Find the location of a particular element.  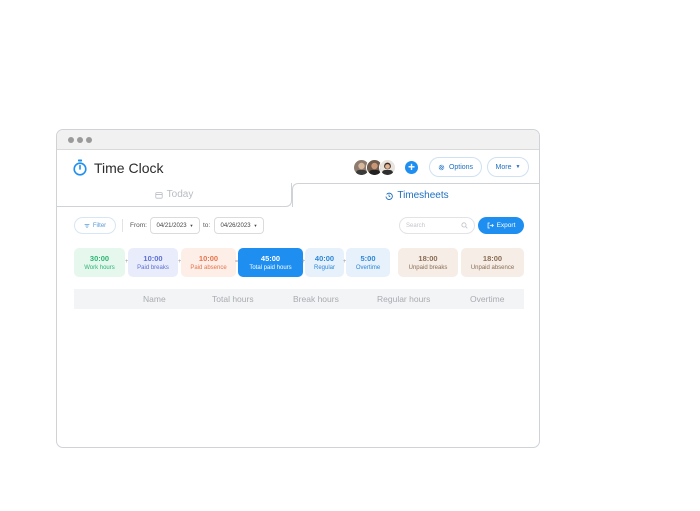

summary-label: Regular is located at coordinates (324, 268).